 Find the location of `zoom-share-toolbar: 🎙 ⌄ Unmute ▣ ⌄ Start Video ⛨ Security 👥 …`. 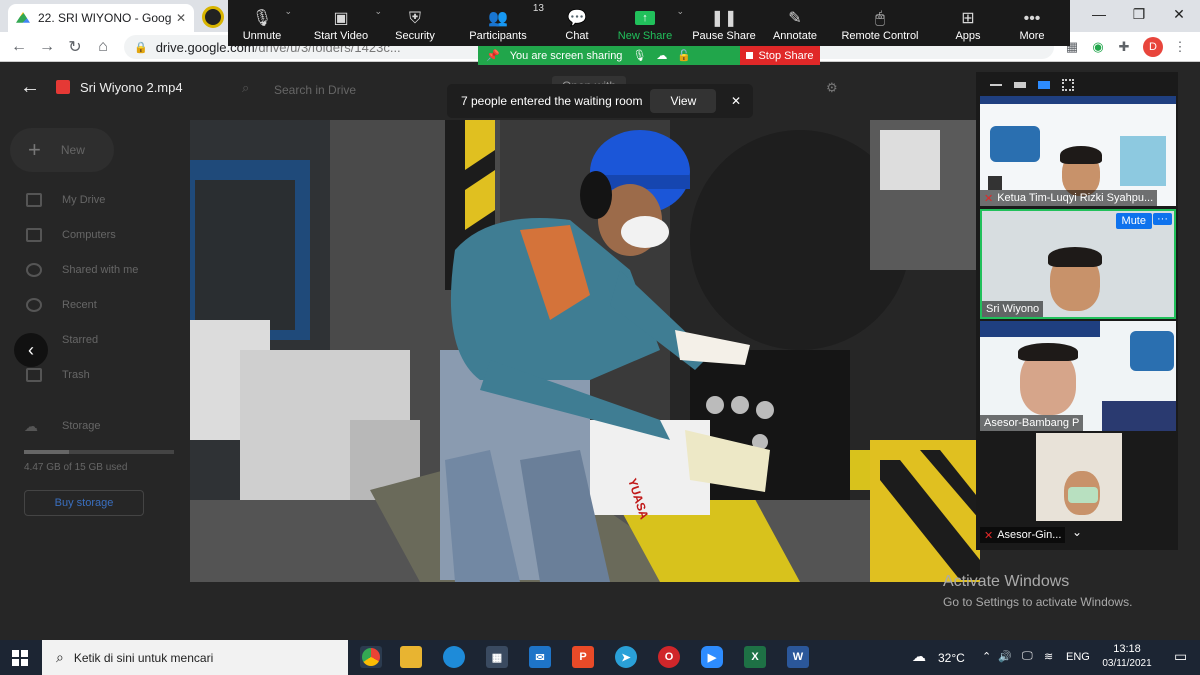

zoom-share-toolbar: 🎙 ⌄ Unmute ▣ ⌄ Start Video ⛨ Security 👥 … is located at coordinates (649, 23).